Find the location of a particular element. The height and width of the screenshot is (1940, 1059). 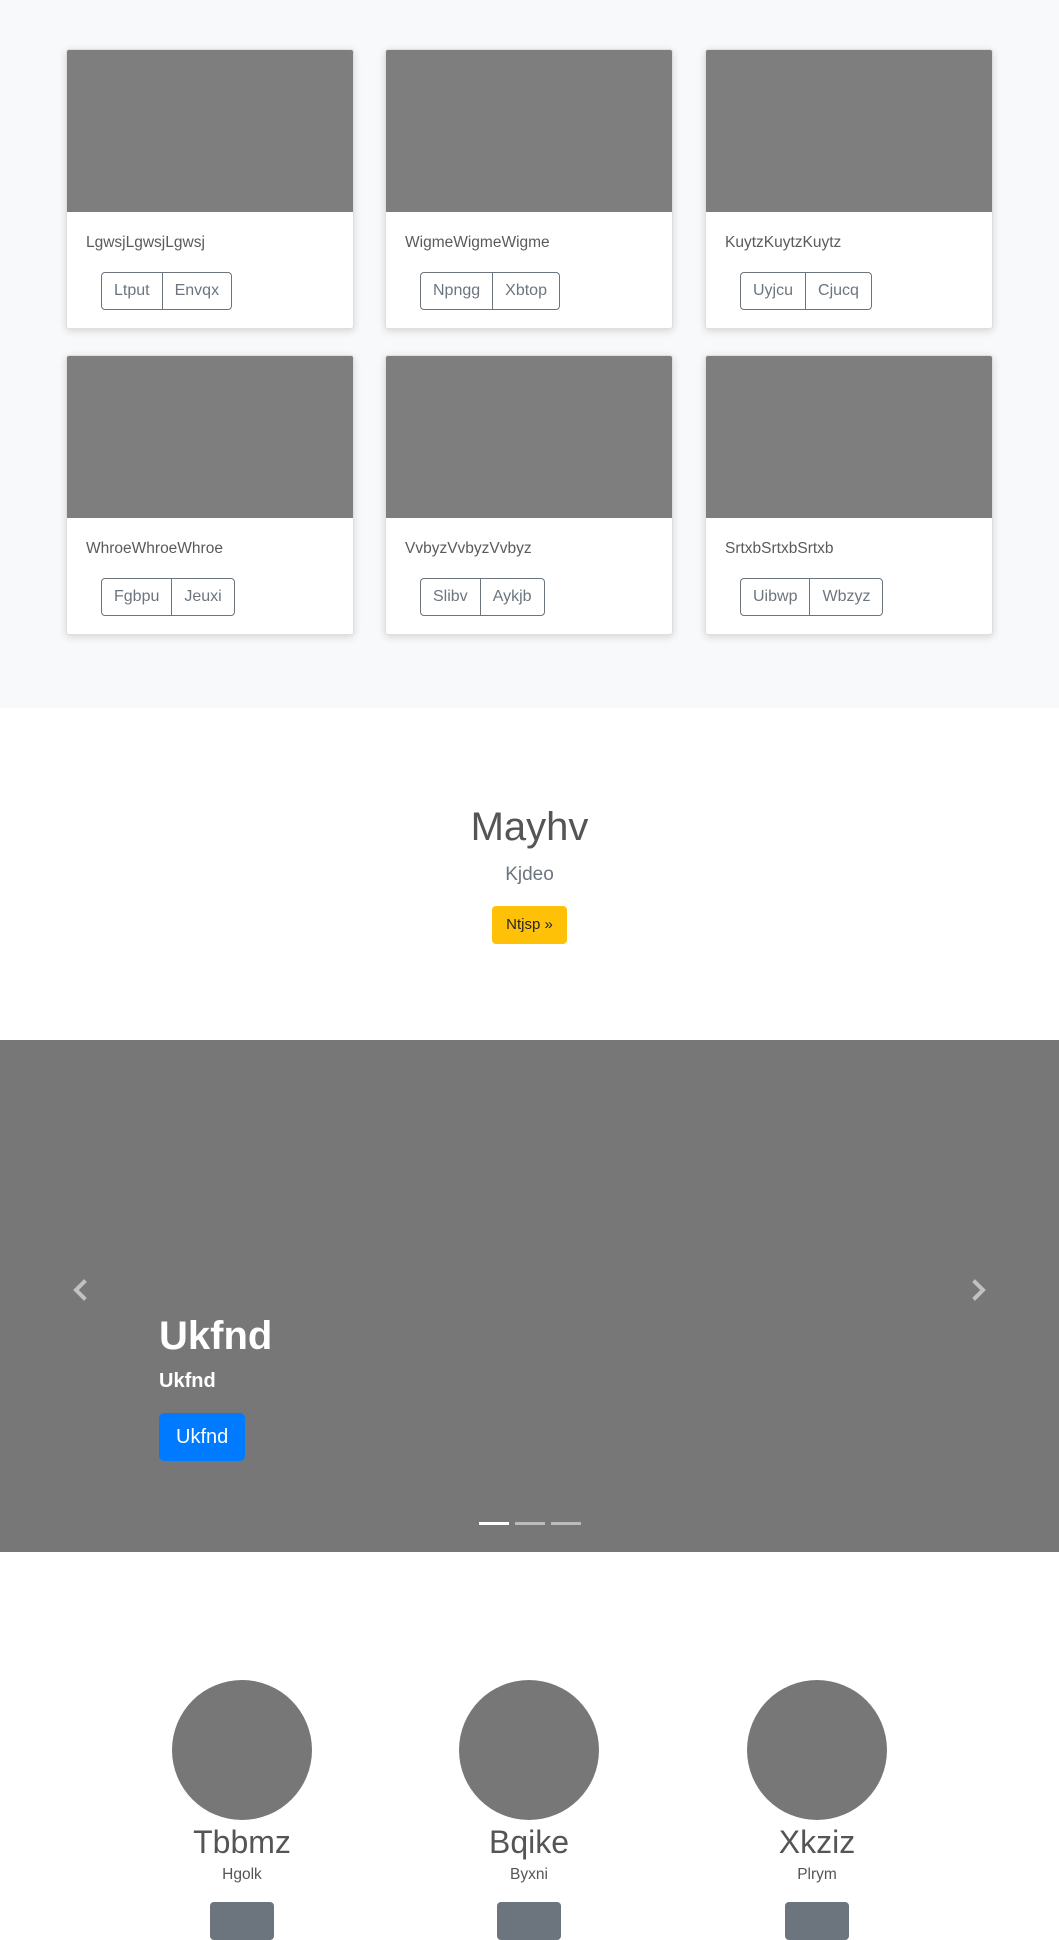

card-button: Aykjb is located at coordinates (512, 597).